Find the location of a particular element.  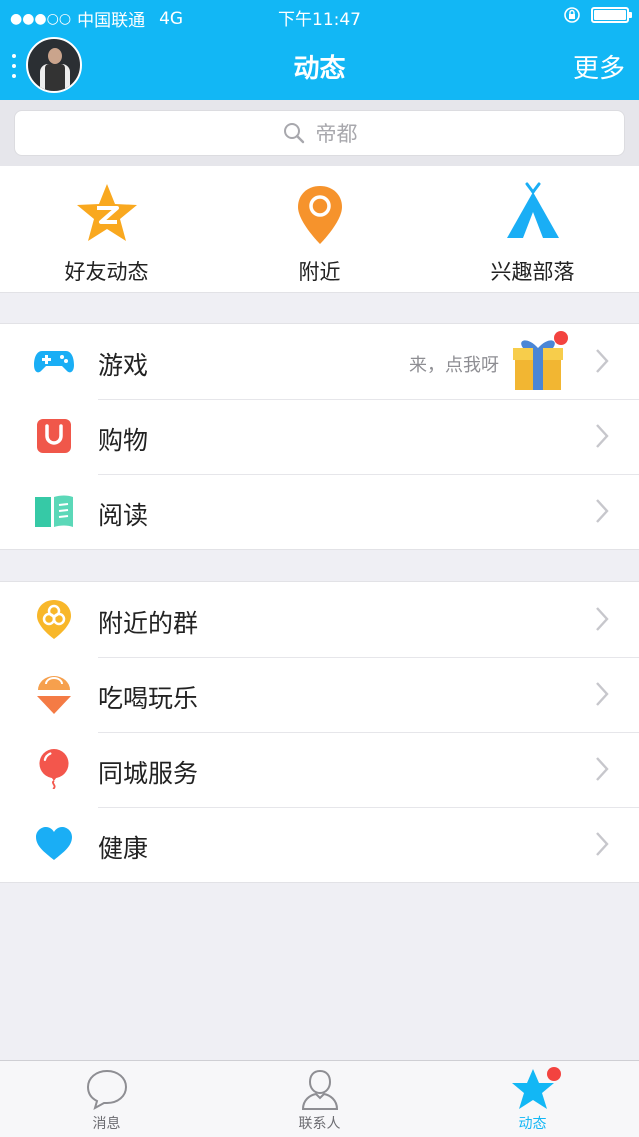

gamepad-icon is located at coordinates (54, 362).